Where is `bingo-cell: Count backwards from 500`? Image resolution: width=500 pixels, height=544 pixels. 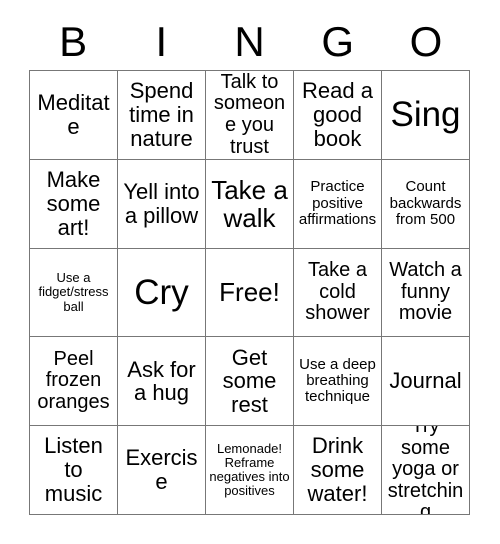
bingo-cell: Count backwards from 500 is located at coordinates (426, 204).